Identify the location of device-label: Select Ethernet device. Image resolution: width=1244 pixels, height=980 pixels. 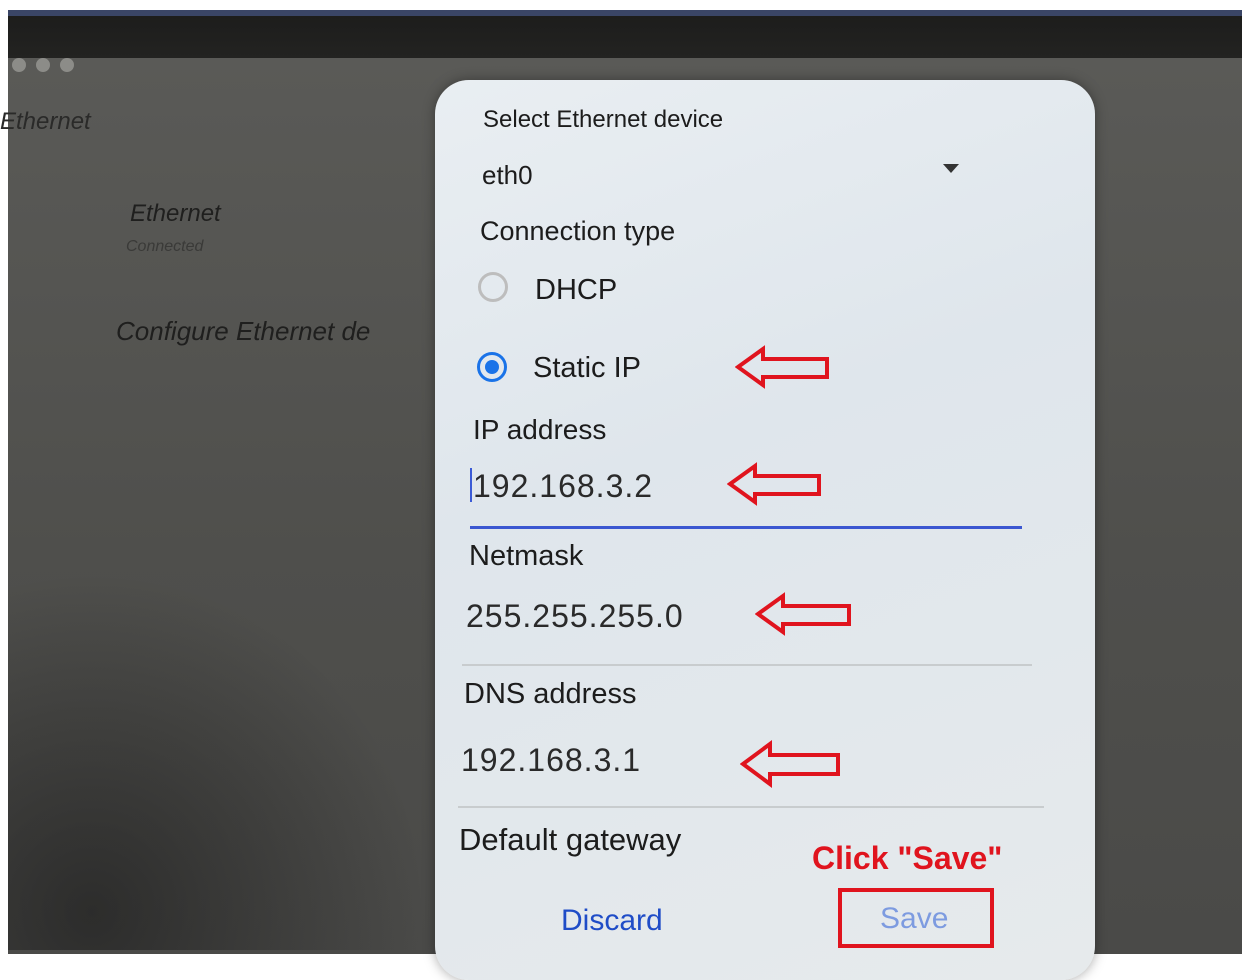
(603, 119).